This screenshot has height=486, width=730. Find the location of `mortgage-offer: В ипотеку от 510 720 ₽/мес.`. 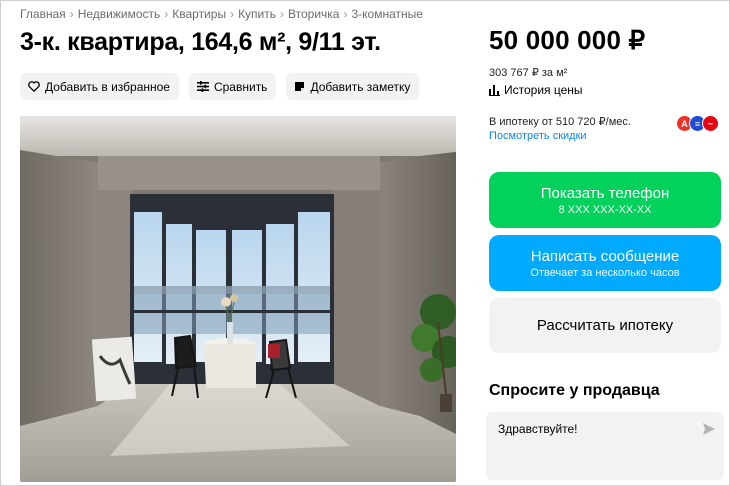

mortgage-offer: В ипотеку от 510 720 ₽/мес. is located at coordinates (560, 122).